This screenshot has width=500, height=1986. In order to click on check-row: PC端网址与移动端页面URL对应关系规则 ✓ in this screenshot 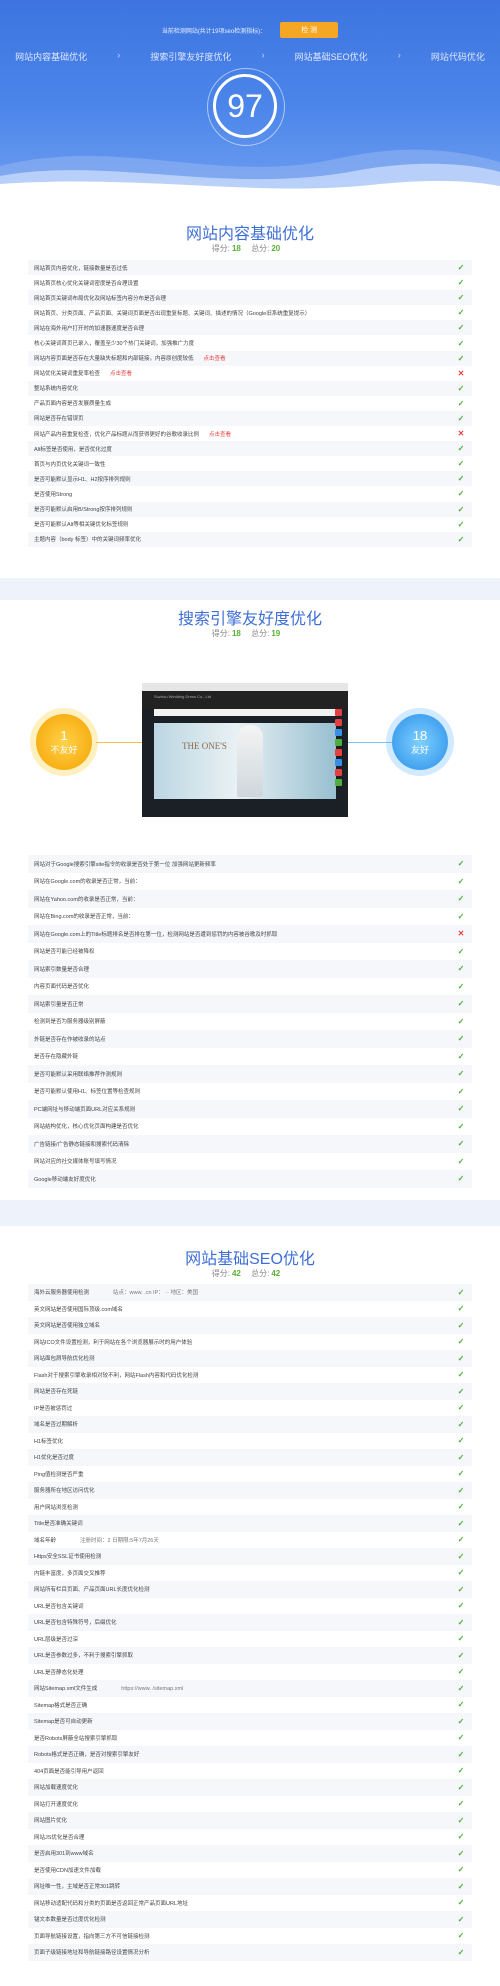, I will do `click(250, 1109)`.